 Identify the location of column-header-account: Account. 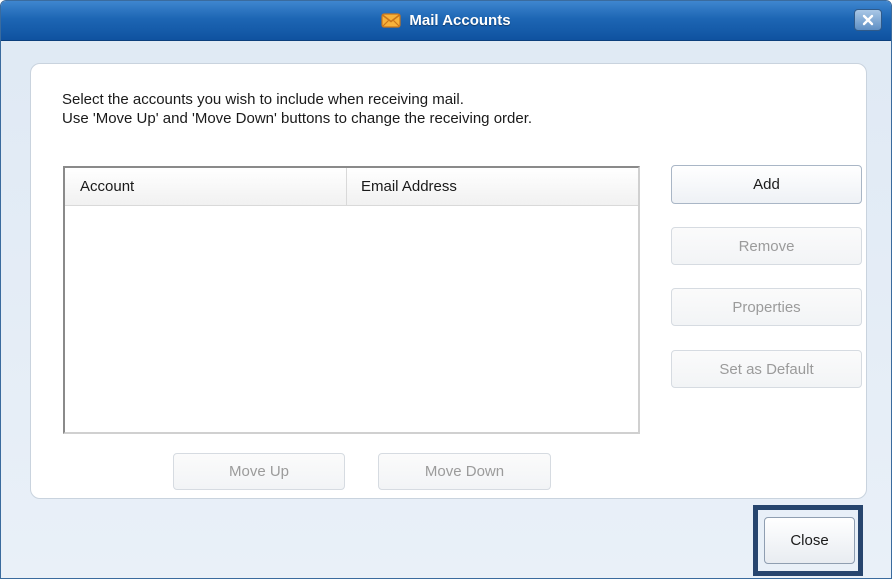
(206, 186).